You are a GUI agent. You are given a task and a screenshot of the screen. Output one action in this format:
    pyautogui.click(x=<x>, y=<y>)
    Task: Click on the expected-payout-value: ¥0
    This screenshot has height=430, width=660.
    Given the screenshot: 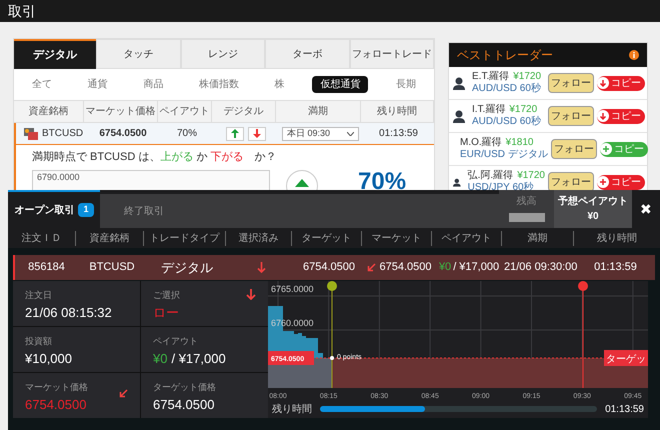 What is the action you would take?
    pyautogui.click(x=593, y=217)
    